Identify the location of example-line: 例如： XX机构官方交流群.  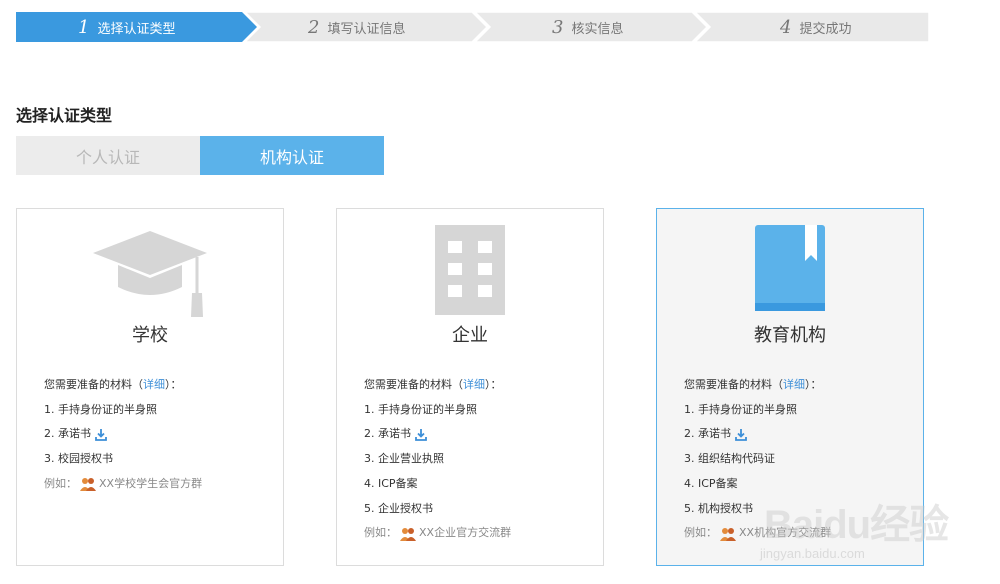
(757, 533).